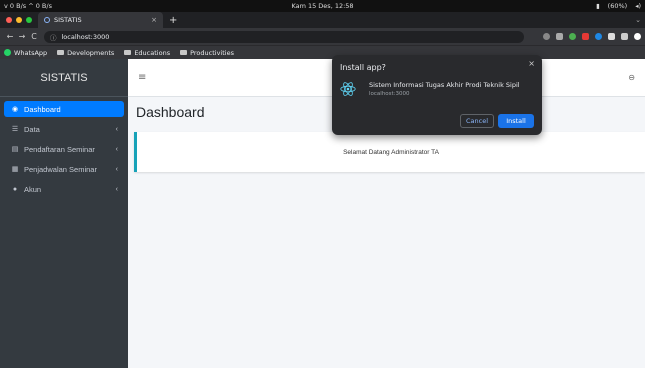 The image size is (645, 368). What do you see at coordinates (34, 36) in the screenshot?
I see `reload-icon: C` at bounding box center [34, 36].